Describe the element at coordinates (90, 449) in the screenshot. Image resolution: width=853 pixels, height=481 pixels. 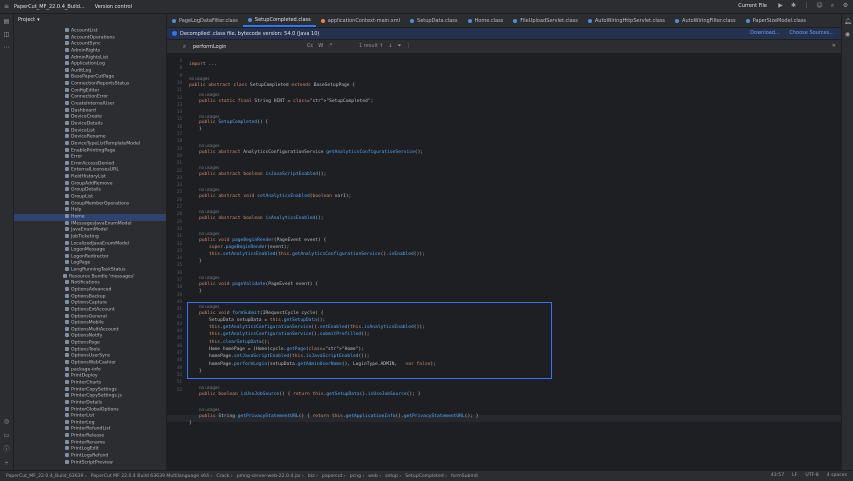
I see `project-tree-item: PrintLogEdit` at that location.